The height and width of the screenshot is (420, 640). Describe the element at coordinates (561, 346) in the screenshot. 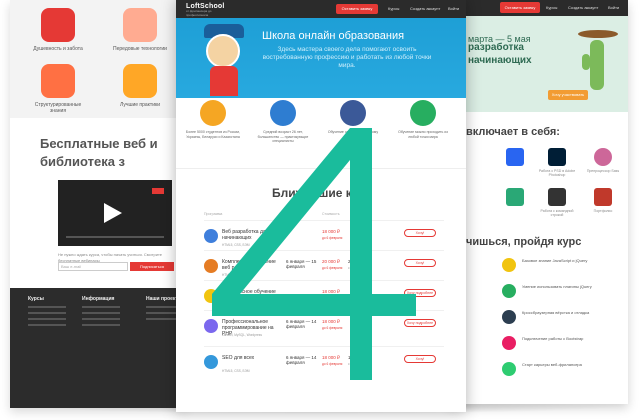

I see `list-item: Подключение работы с Bootstrap` at that location.